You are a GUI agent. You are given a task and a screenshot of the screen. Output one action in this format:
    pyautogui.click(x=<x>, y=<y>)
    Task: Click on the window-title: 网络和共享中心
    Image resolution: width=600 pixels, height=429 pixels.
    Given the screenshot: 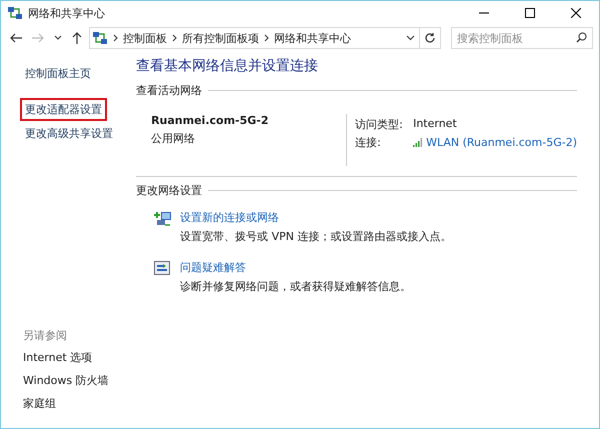 What is the action you would take?
    pyautogui.click(x=66, y=13)
    